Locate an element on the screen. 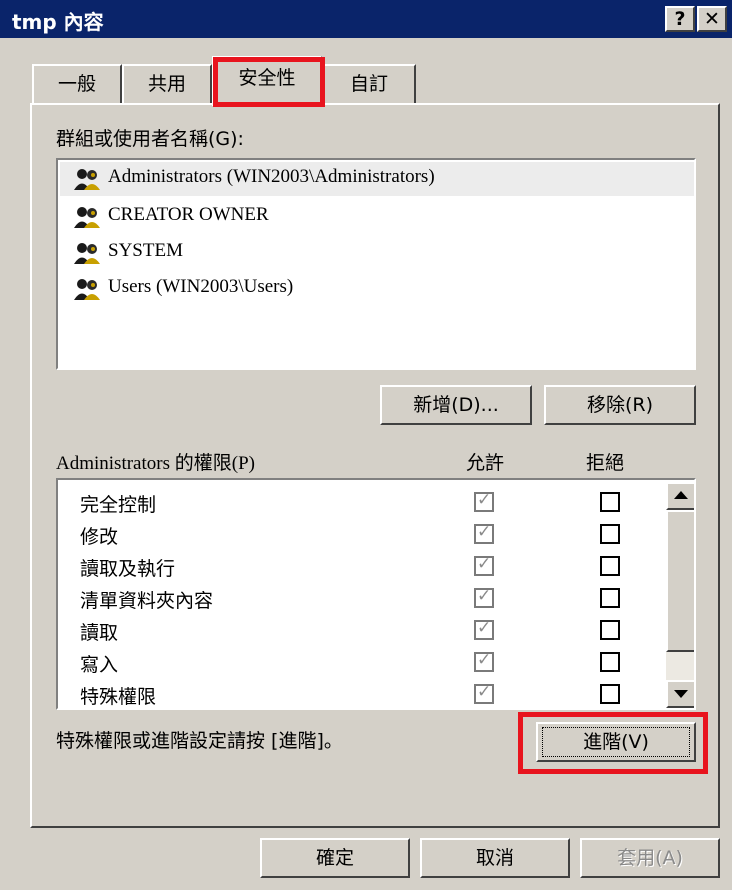  permission-name: 讀取 is located at coordinates (99, 633).